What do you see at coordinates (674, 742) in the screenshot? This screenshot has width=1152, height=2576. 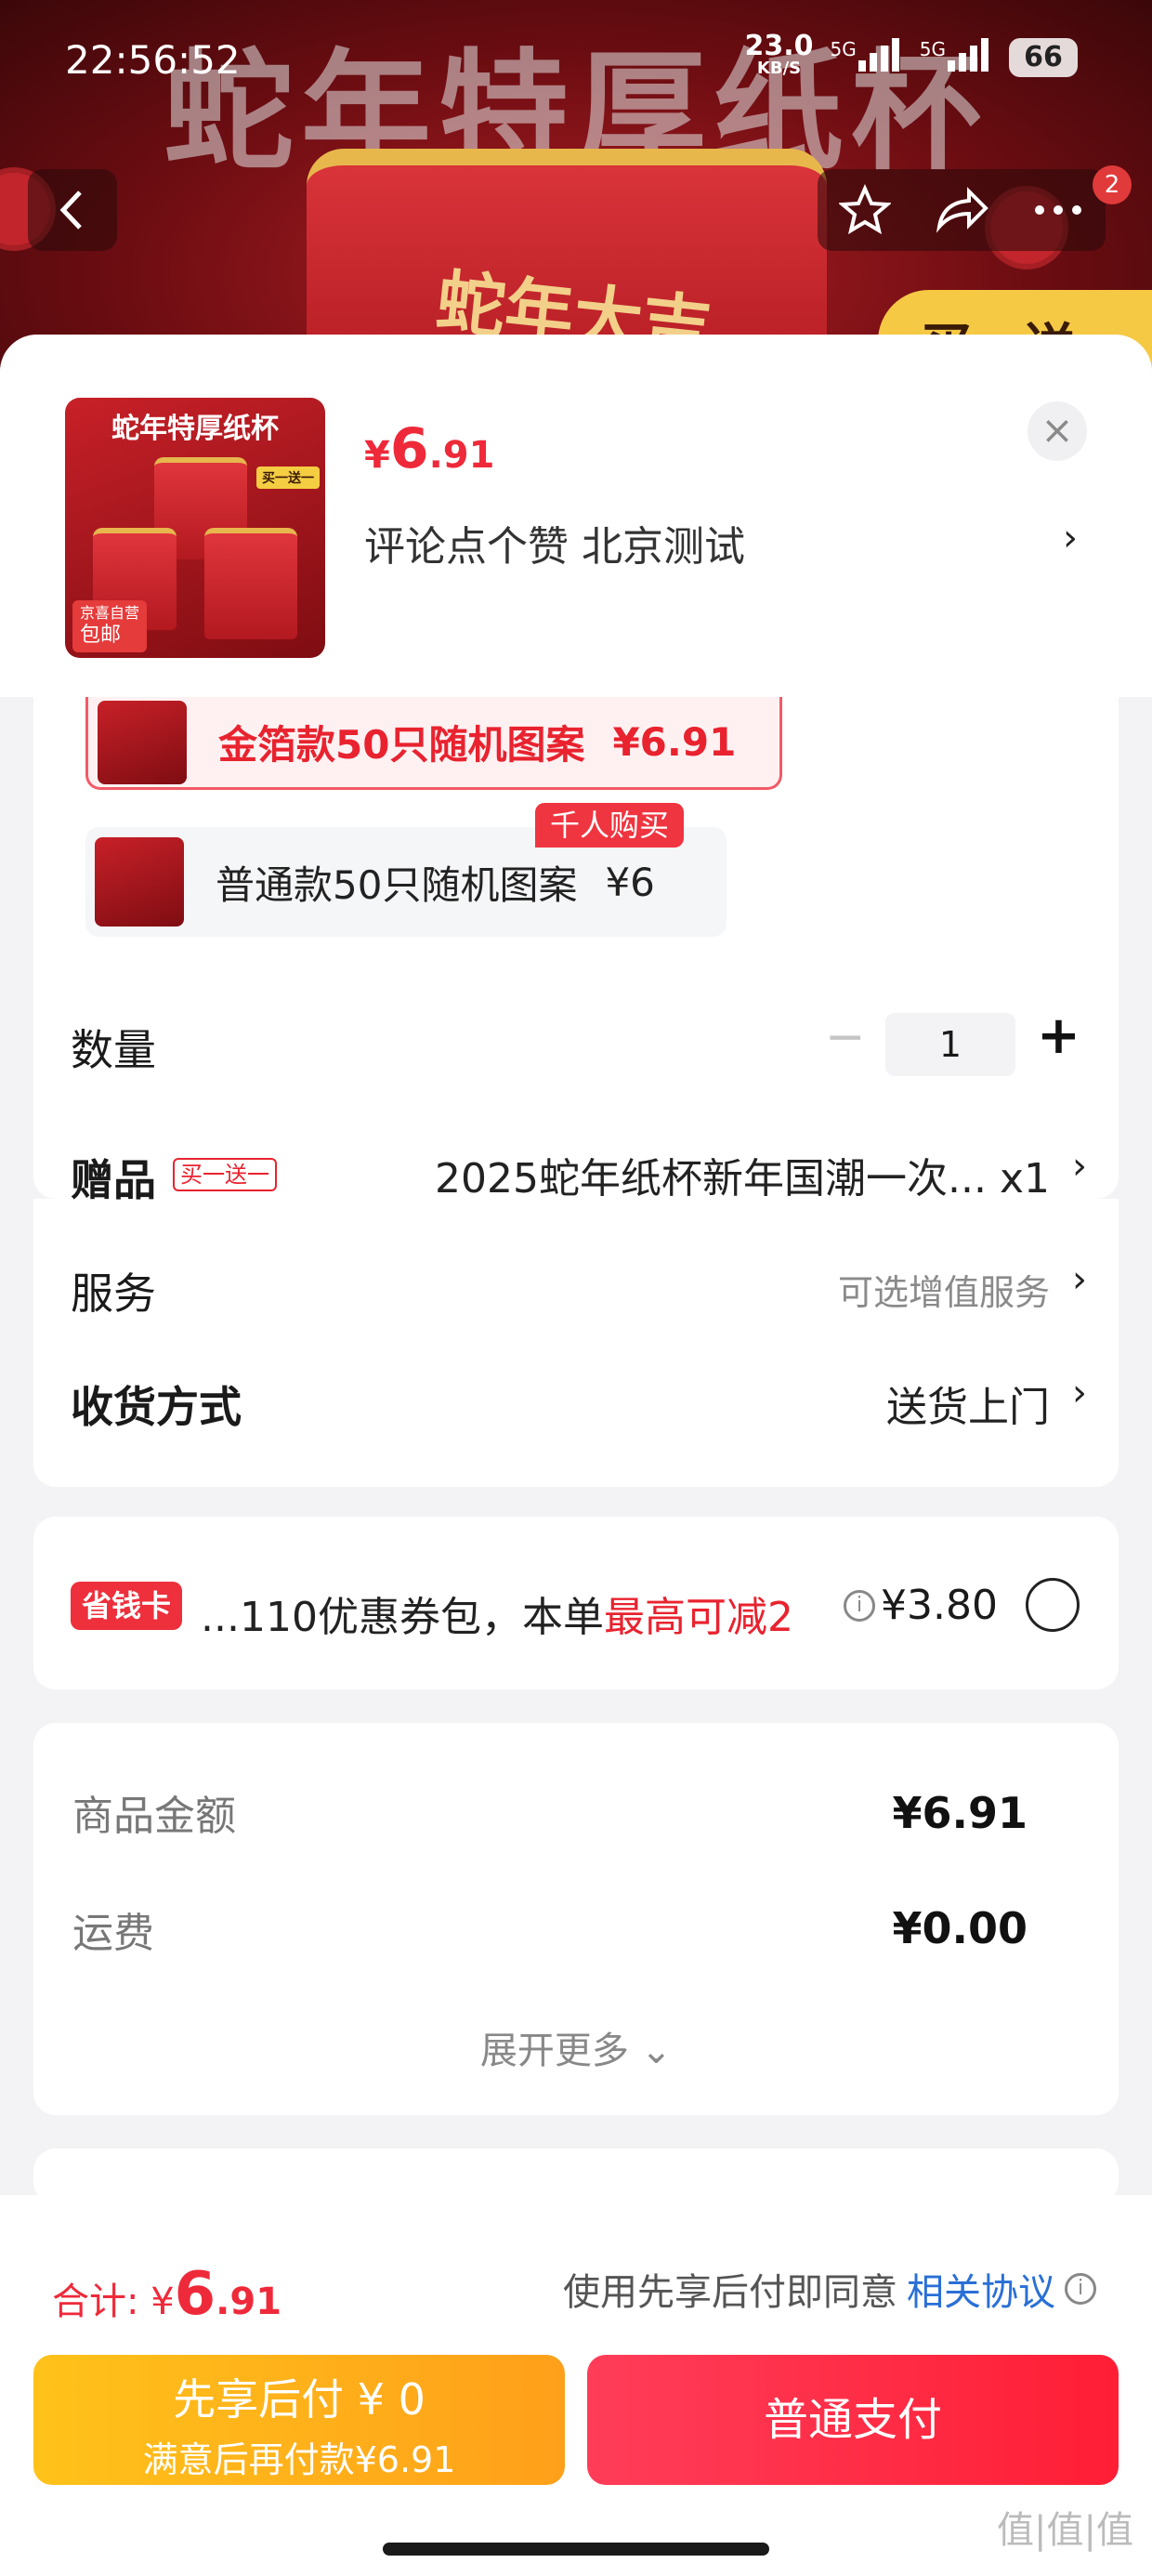 I see `option-price: ¥6.91` at bounding box center [674, 742].